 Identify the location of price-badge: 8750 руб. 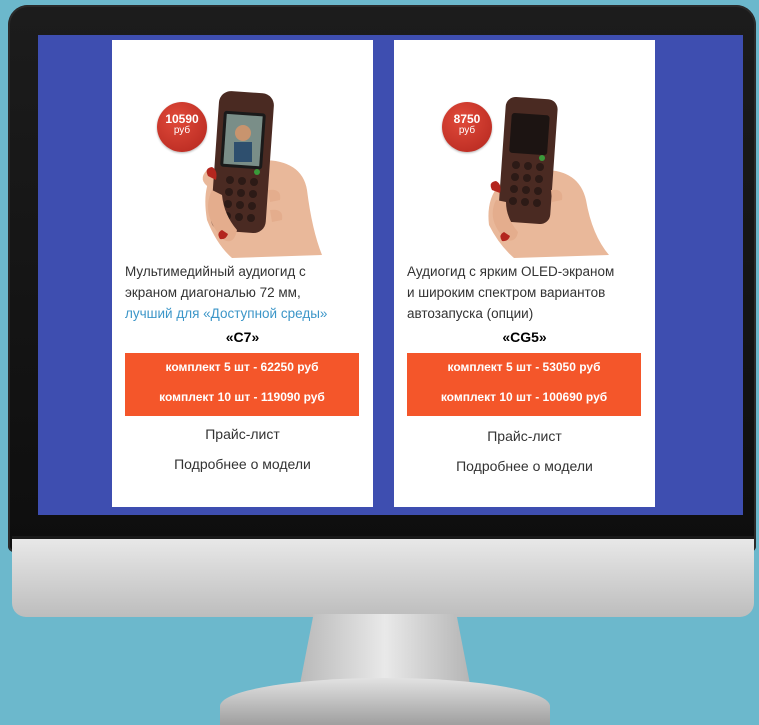
(467, 127).